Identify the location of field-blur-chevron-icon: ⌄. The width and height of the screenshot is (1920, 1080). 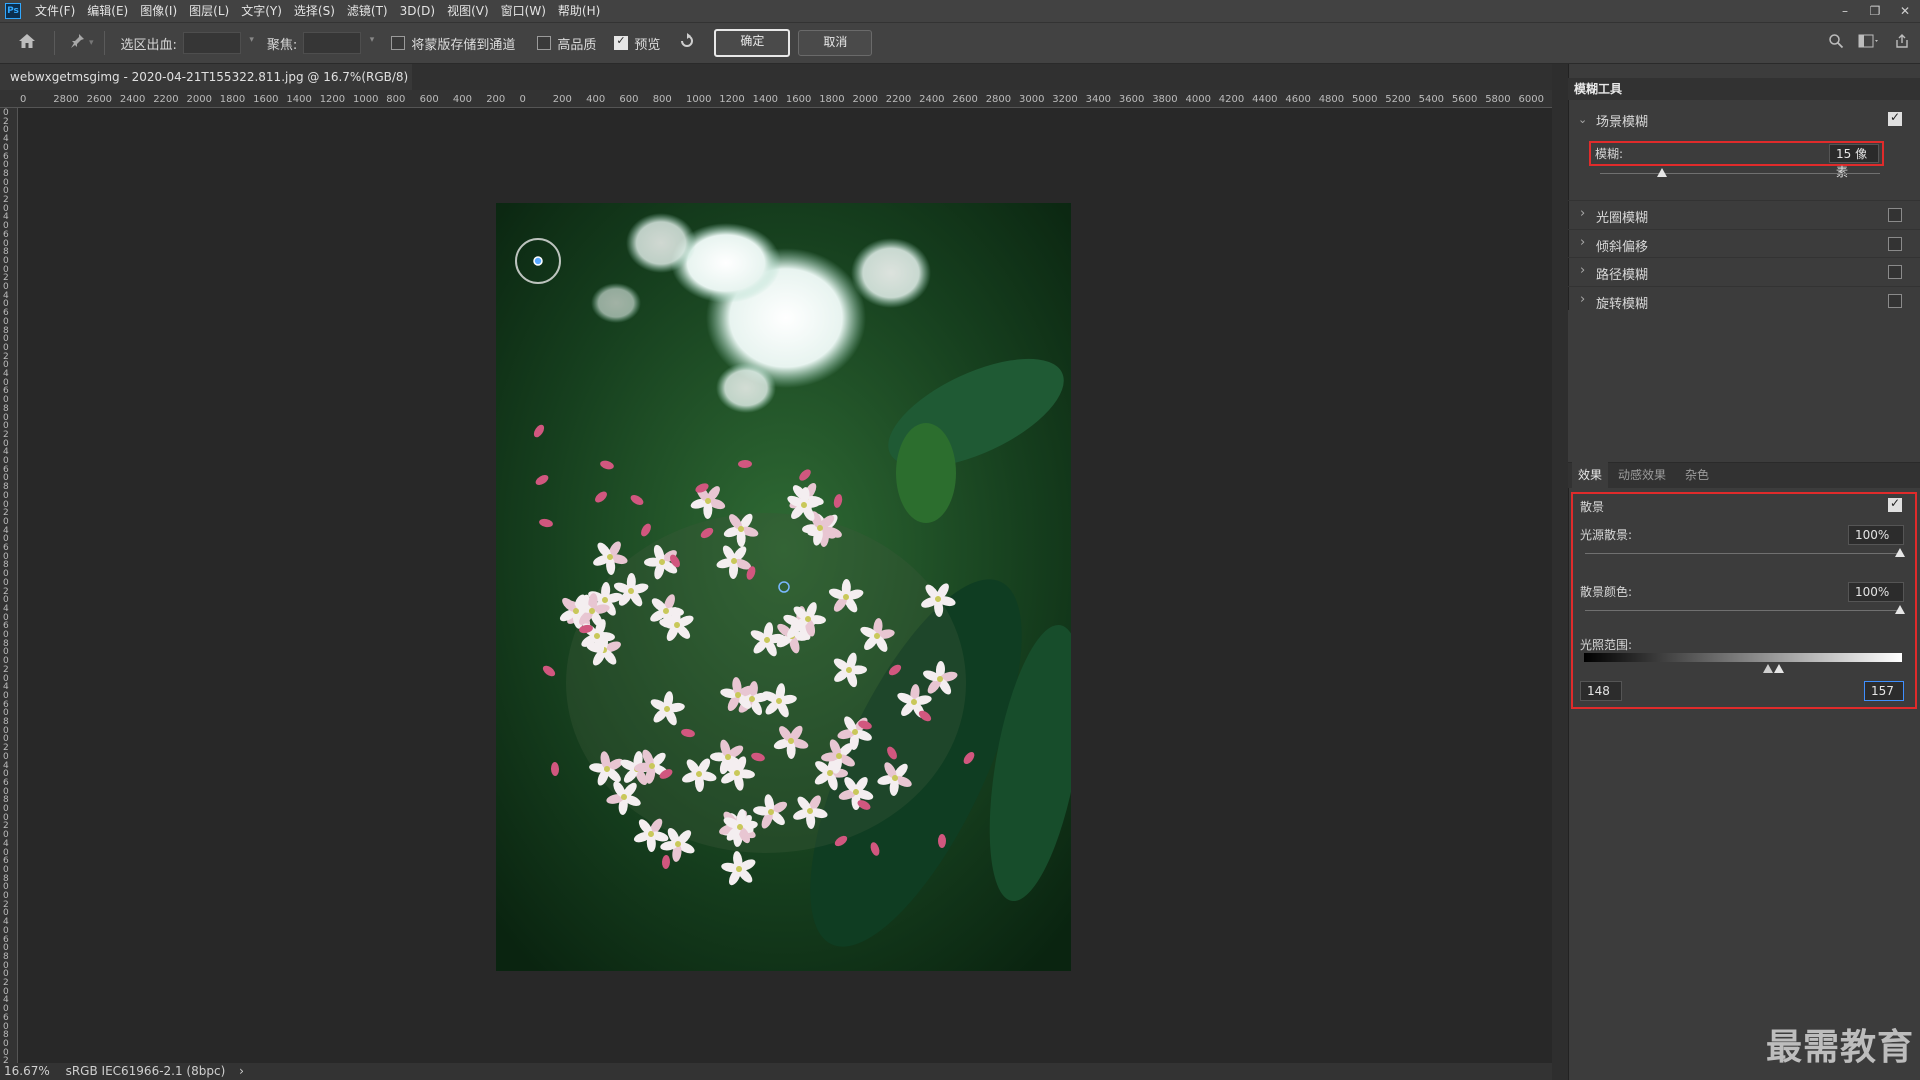
(1582, 119).